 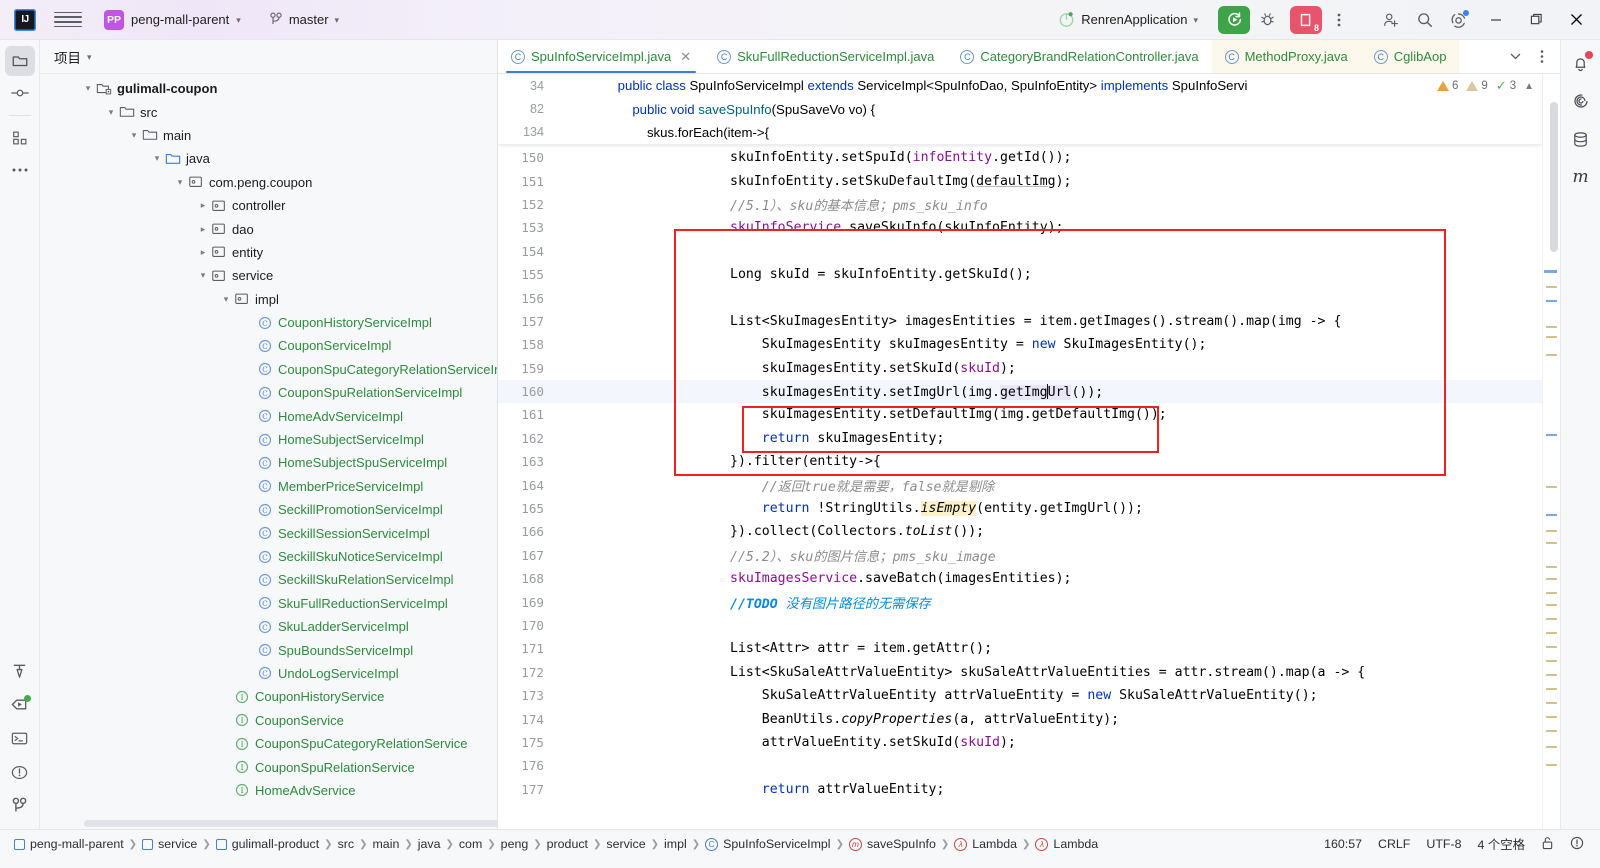 What do you see at coordinates (1020, 438) in the screenshot?
I see `code-line: 162 return skuImagesEntity;` at bounding box center [1020, 438].